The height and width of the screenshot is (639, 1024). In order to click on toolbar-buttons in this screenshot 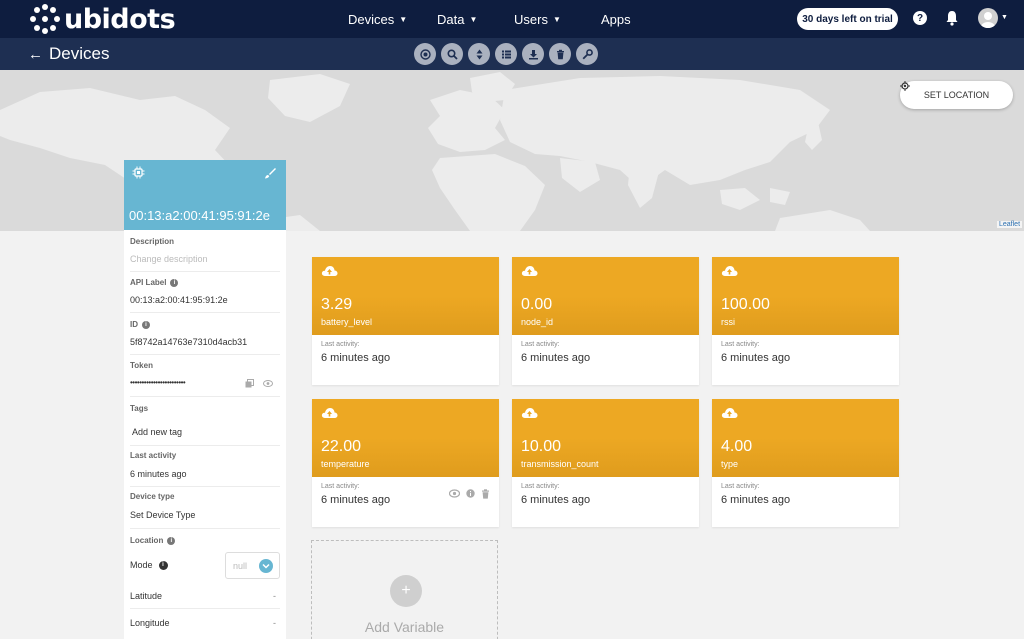, I will do `click(506, 54)`.